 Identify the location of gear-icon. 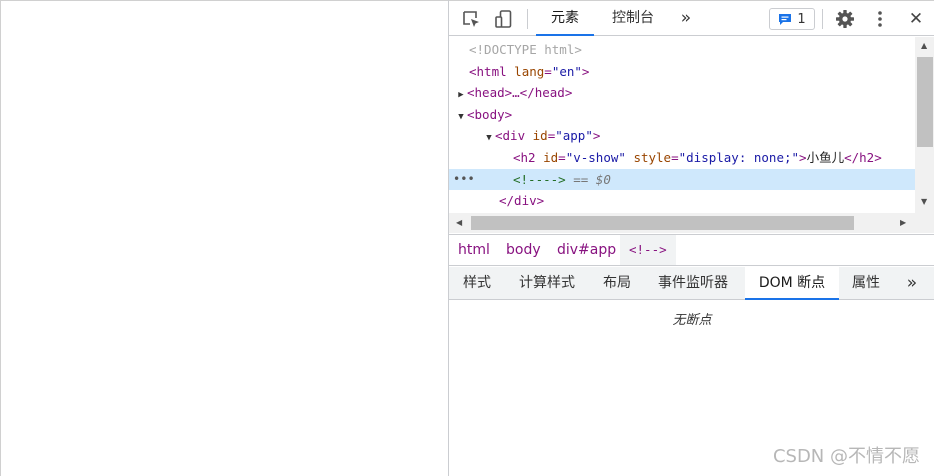
(845, 19).